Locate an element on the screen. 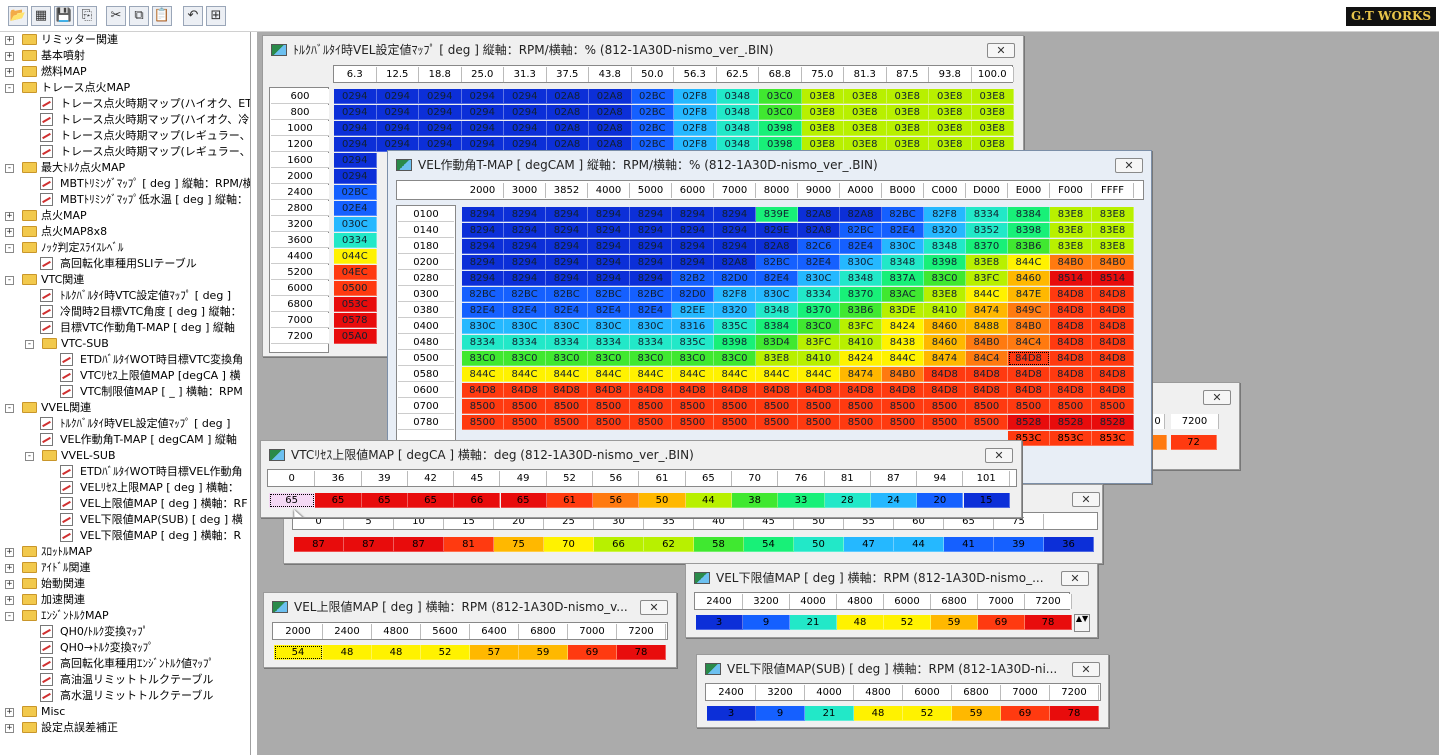 The height and width of the screenshot is (755, 1439). map-cell: 0500 is located at coordinates (355, 288).